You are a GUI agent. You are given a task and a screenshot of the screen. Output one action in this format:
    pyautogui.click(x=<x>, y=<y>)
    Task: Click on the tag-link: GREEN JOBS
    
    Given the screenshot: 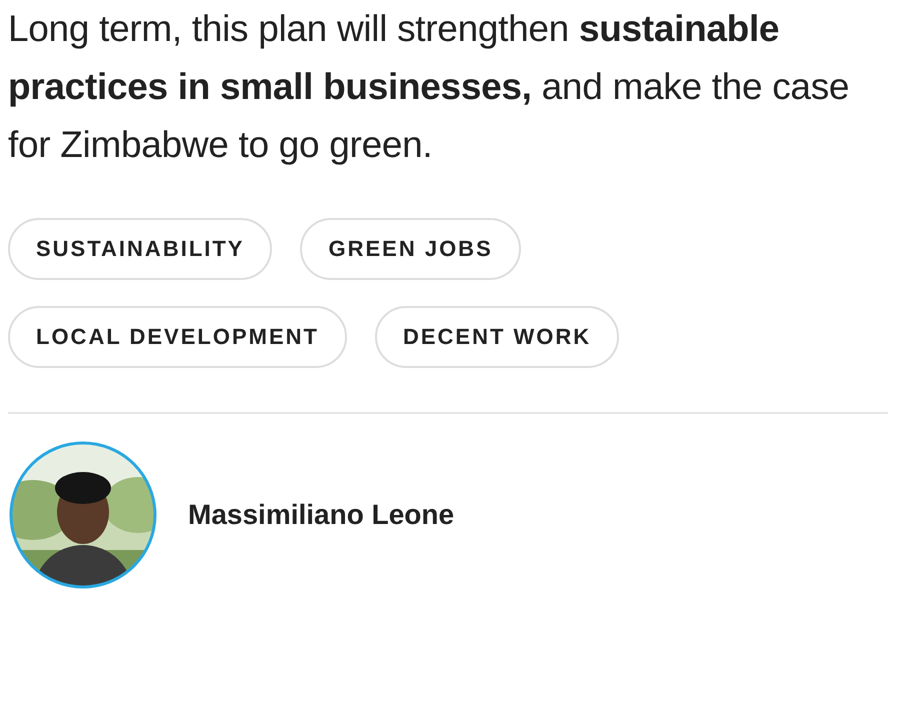 What is the action you would take?
    pyautogui.click(x=410, y=249)
    